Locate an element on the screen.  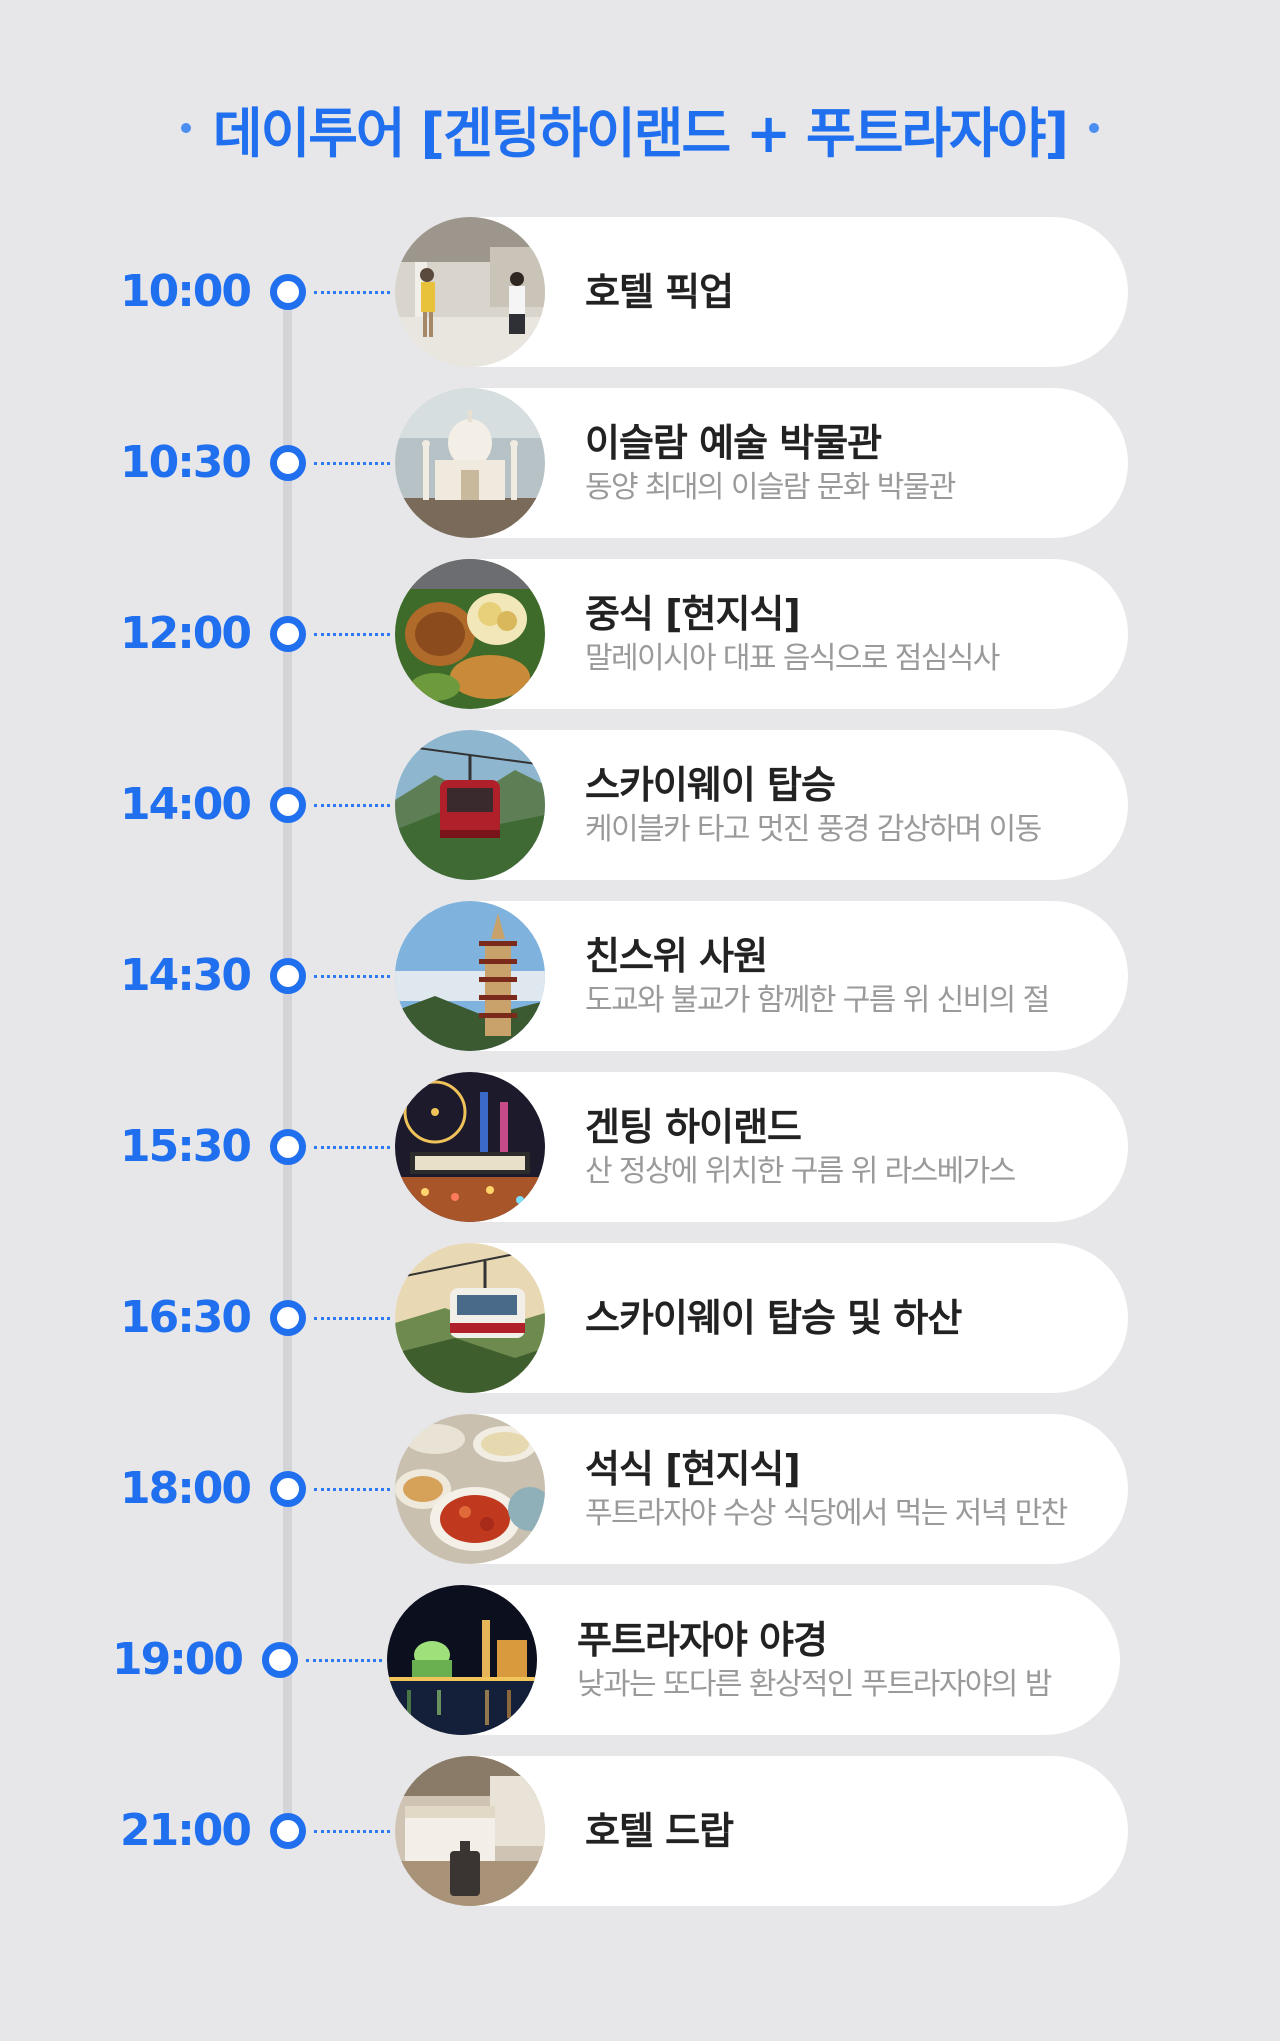
schedule-item: 21:00 호텔 드랍 is located at coordinates (640, 1831).